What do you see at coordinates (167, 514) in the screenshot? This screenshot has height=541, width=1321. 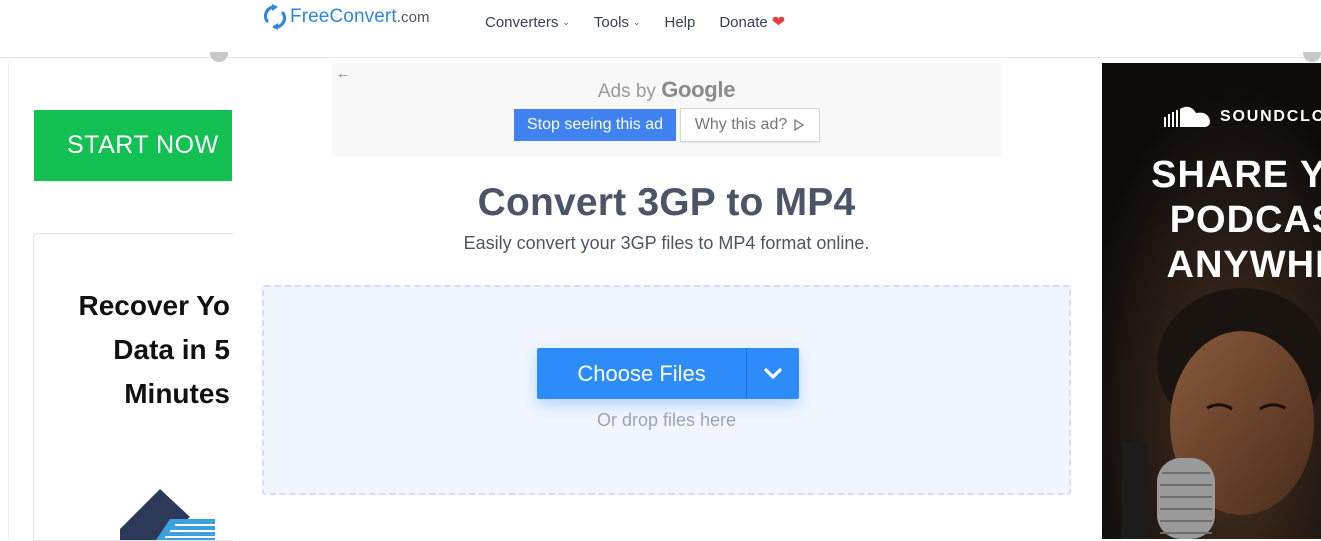 I see `recovery-software-logo-icon` at bounding box center [167, 514].